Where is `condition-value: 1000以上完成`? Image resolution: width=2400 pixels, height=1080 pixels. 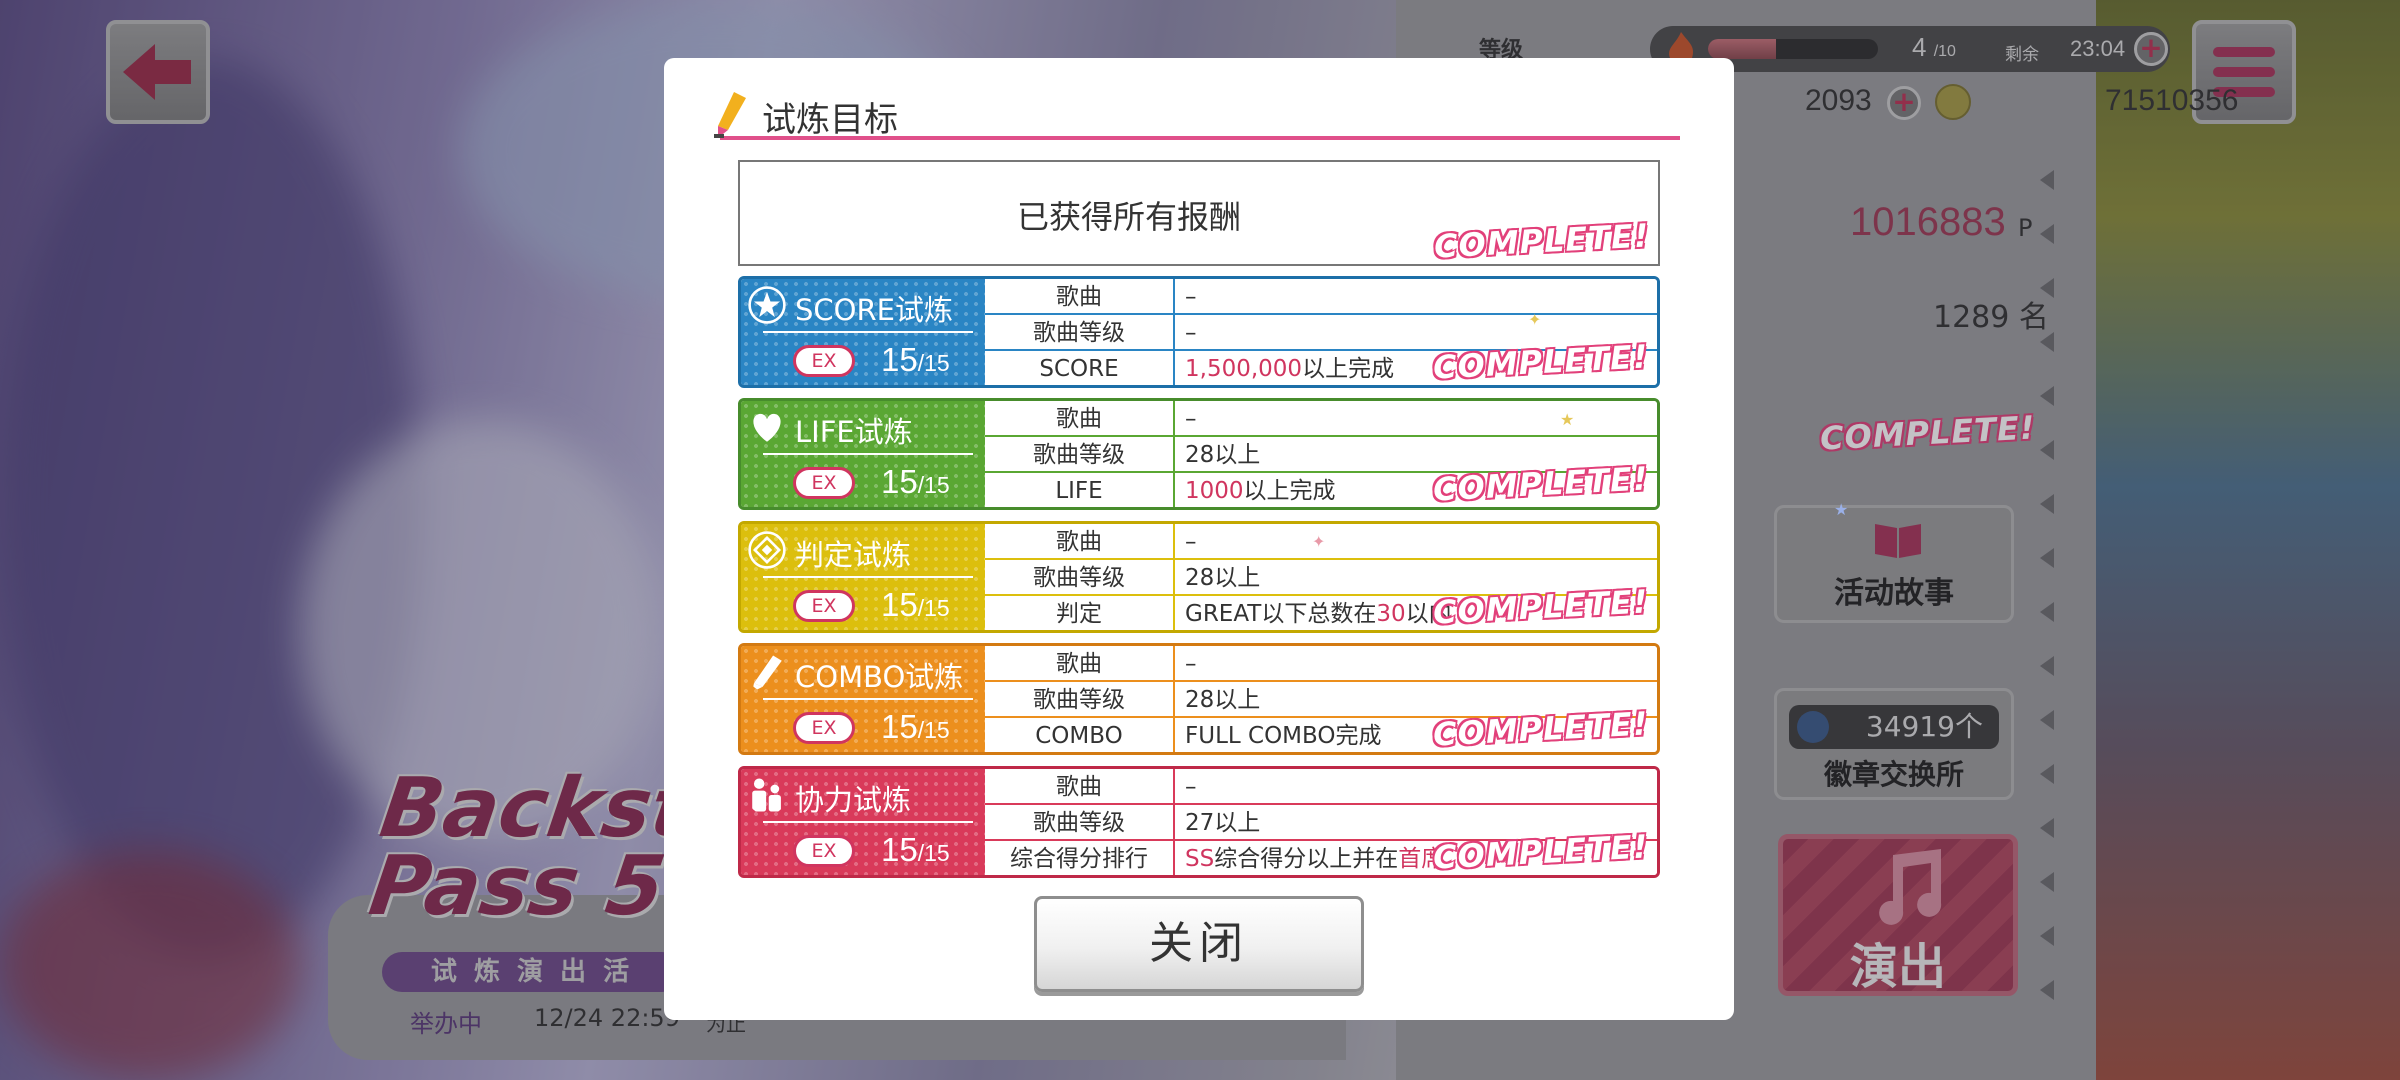
condition-value: 1000以上完成 is located at coordinates (1260, 490).